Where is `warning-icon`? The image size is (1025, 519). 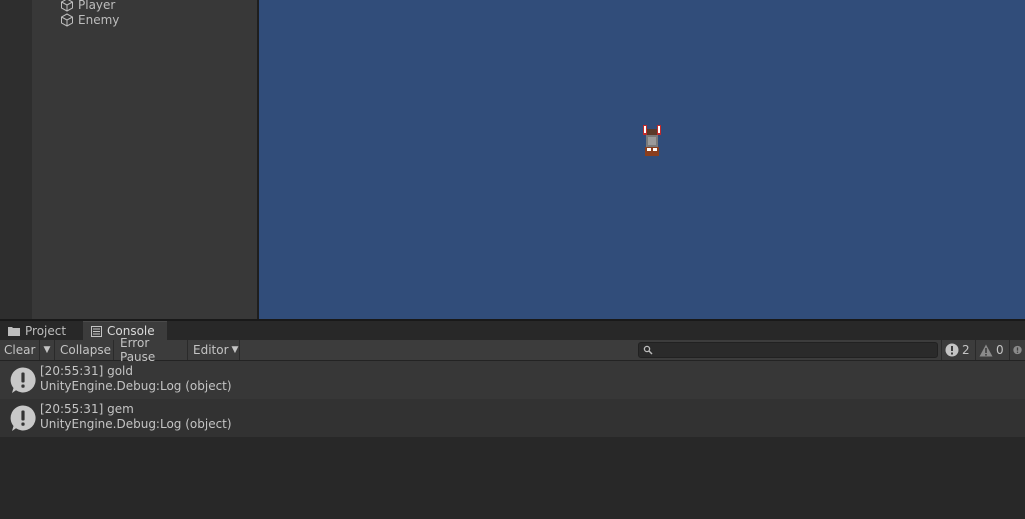 warning-icon is located at coordinates (986, 350).